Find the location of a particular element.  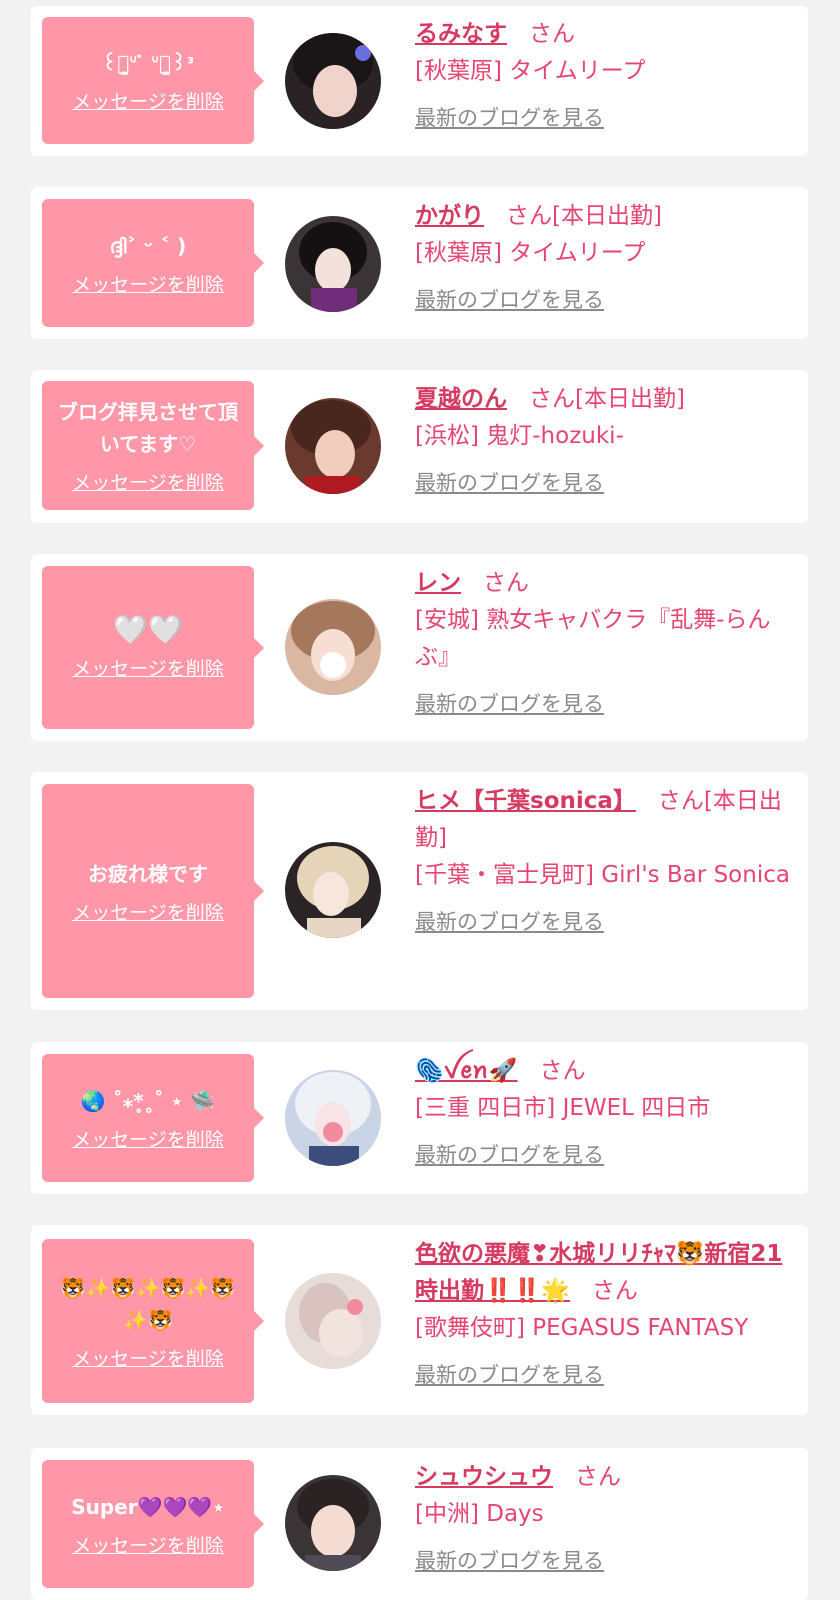

message-bubble: 🌏 ˚⁎*̥˳˚ ⋆ 🛸 メッセージを削除 is located at coordinates (153, 1118).